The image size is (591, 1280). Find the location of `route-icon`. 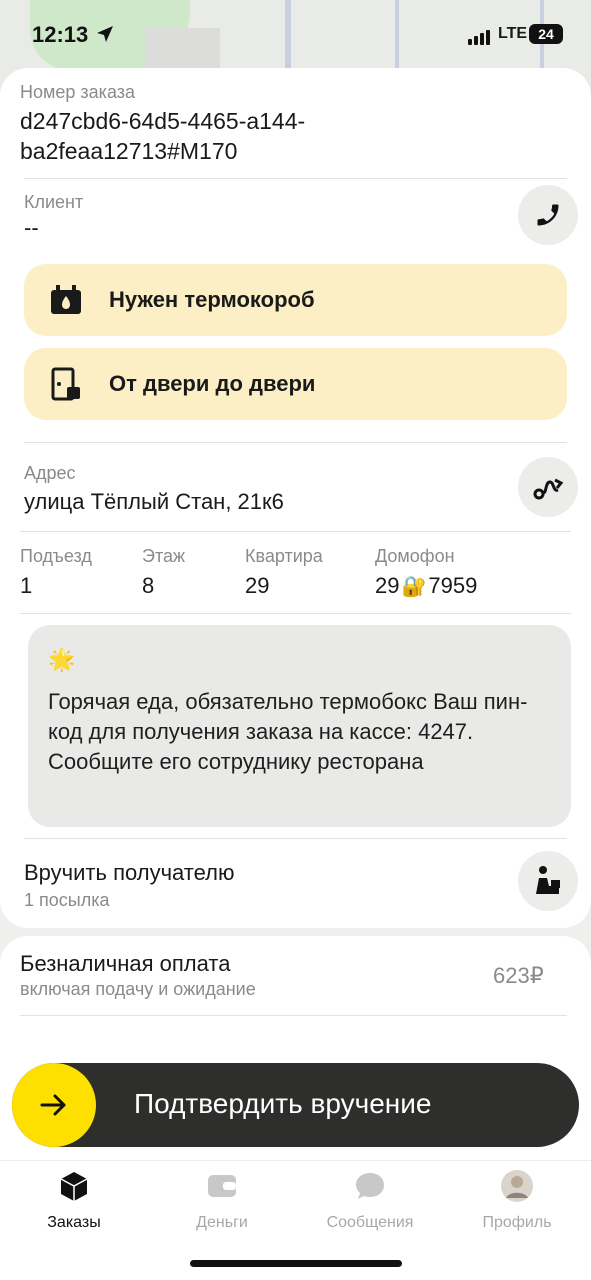

route-icon is located at coordinates (548, 489).